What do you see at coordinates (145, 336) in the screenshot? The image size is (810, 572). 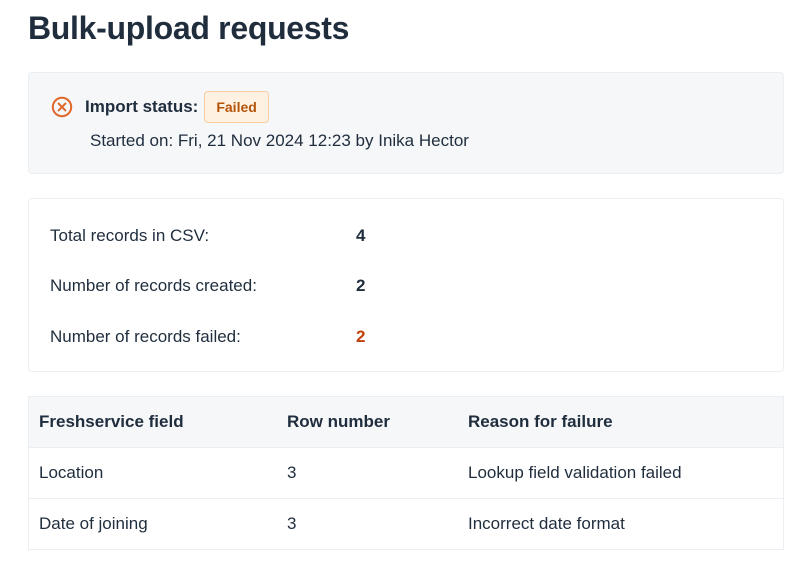 I see `summary-label: Number of records failed:` at bounding box center [145, 336].